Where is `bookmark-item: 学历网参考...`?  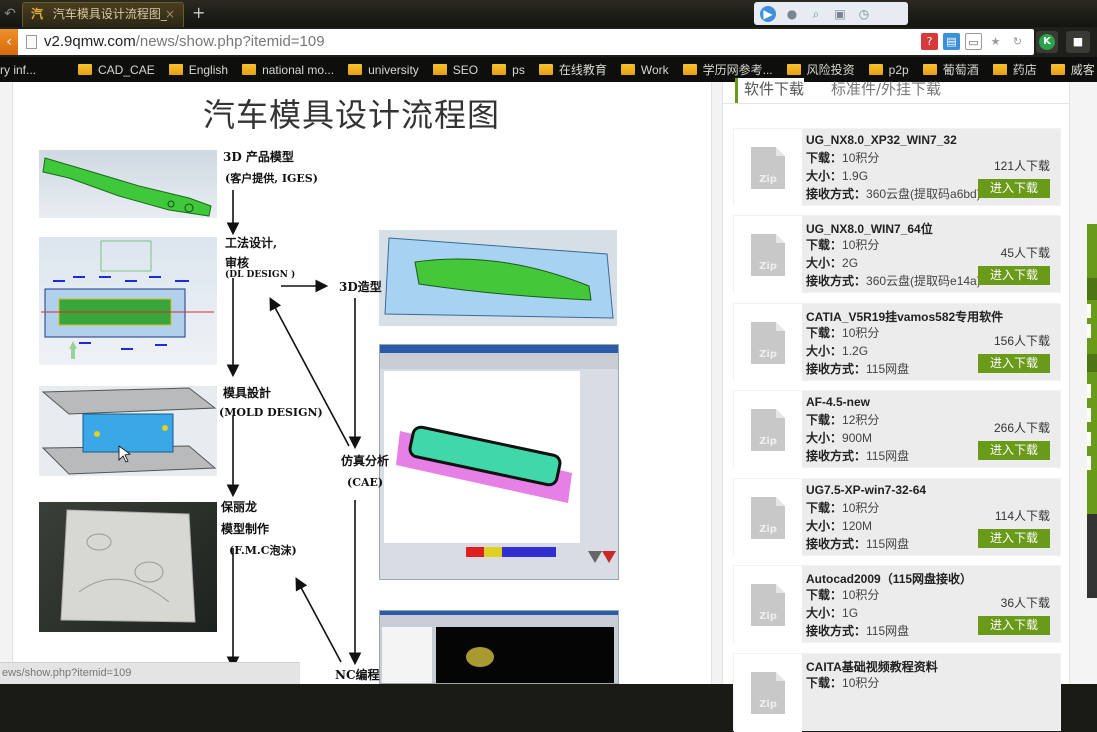
bookmark-item: 学历网参考... is located at coordinates (727, 69).